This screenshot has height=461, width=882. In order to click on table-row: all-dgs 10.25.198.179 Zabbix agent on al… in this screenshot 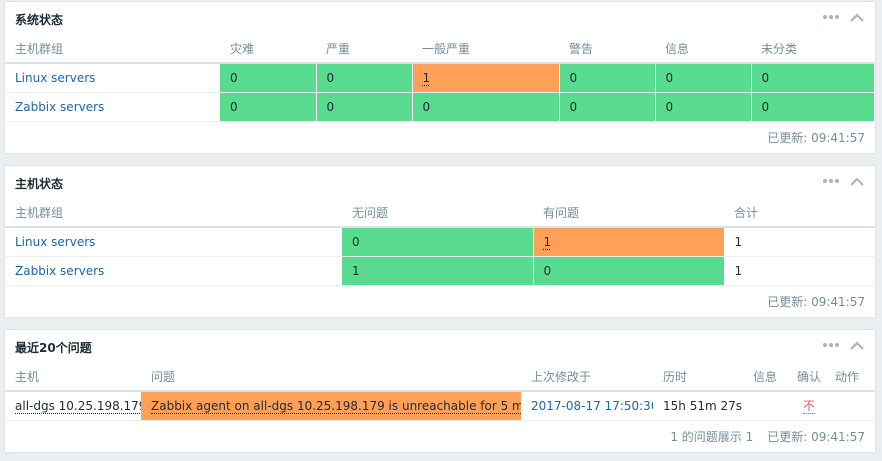, I will do `click(440, 406)`.